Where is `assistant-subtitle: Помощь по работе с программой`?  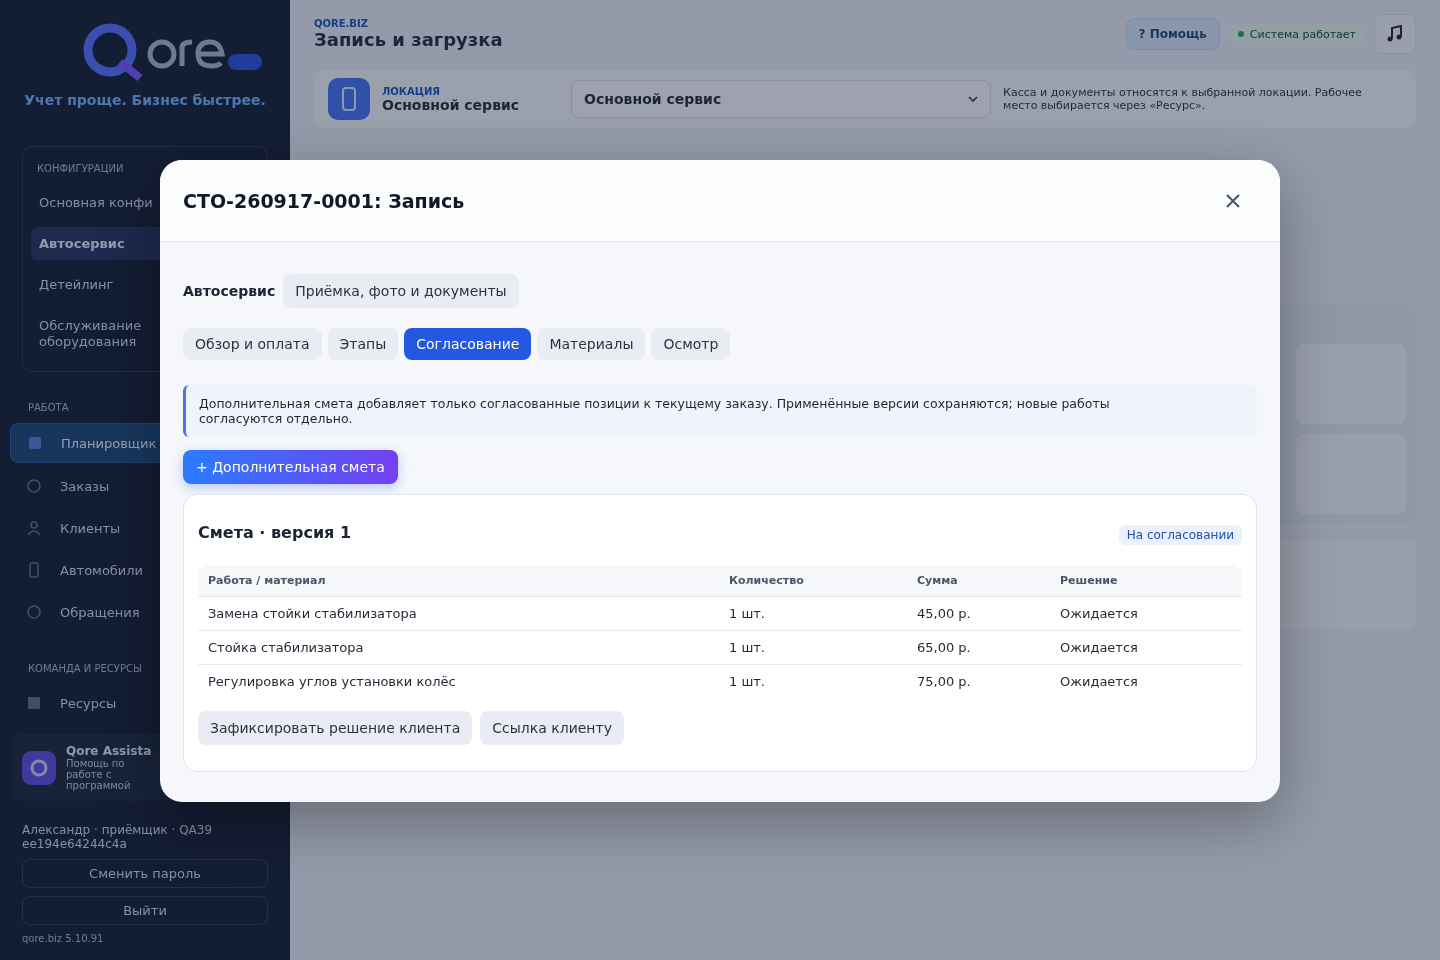 assistant-subtitle: Помощь по работе с программой is located at coordinates (99, 774).